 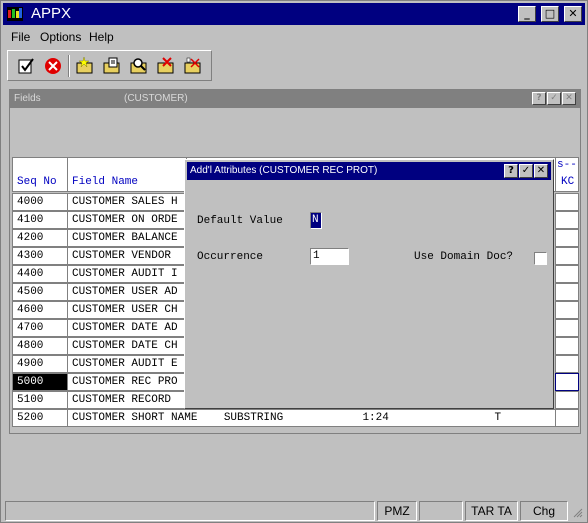 I want to click on occurrence-input: 1, so click(x=329, y=256).